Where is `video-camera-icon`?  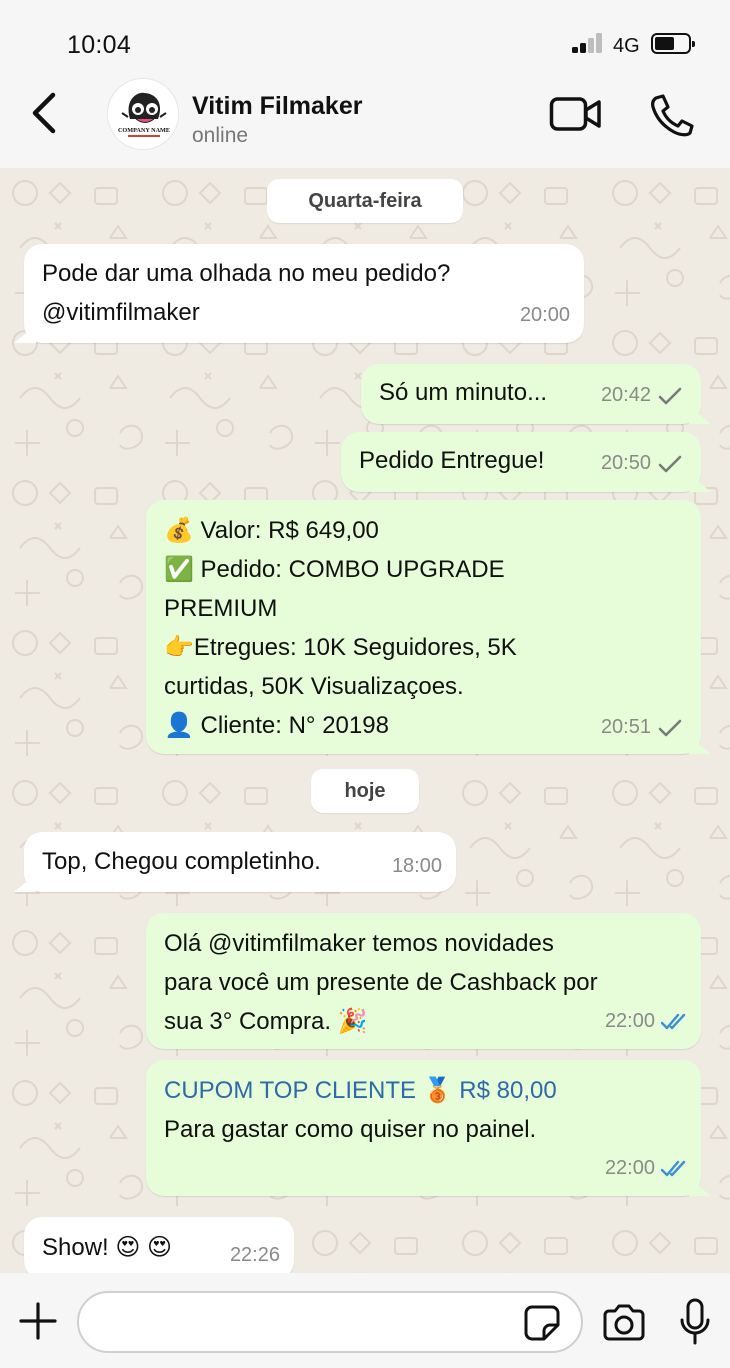 video-camera-icon is located at coordinates (575, 114).